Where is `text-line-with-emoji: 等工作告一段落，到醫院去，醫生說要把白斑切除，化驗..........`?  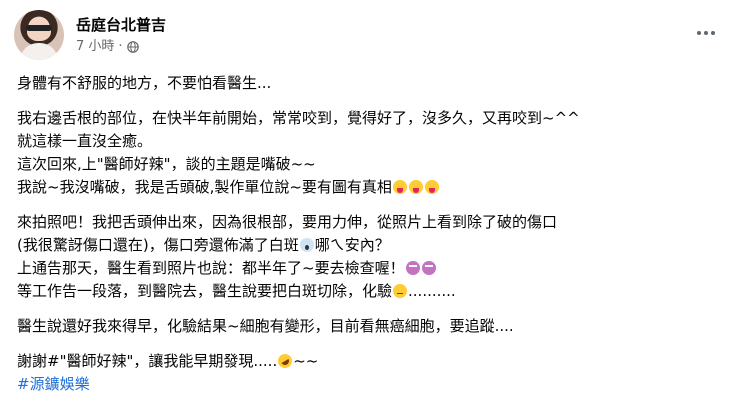
text-line-with-emoji: 等工作告一段落，到醫院去，醫生說要把白斑切除，化驗.......... is located at coordinates (367, 291).